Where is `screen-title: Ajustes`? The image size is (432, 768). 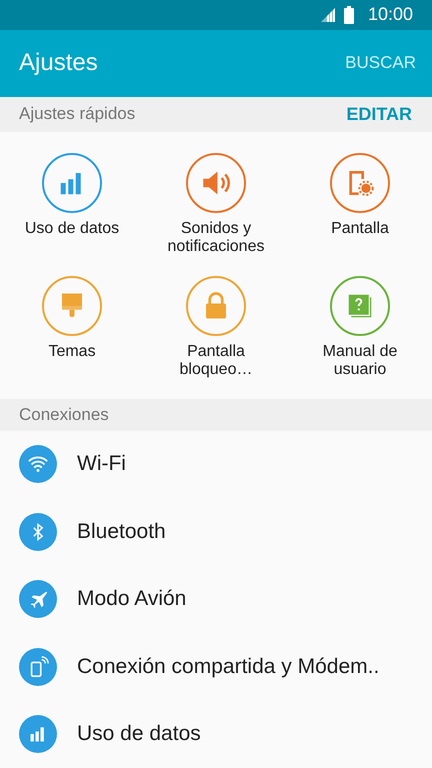
screen-title: Ajustes is located at coordinates (58, 63).